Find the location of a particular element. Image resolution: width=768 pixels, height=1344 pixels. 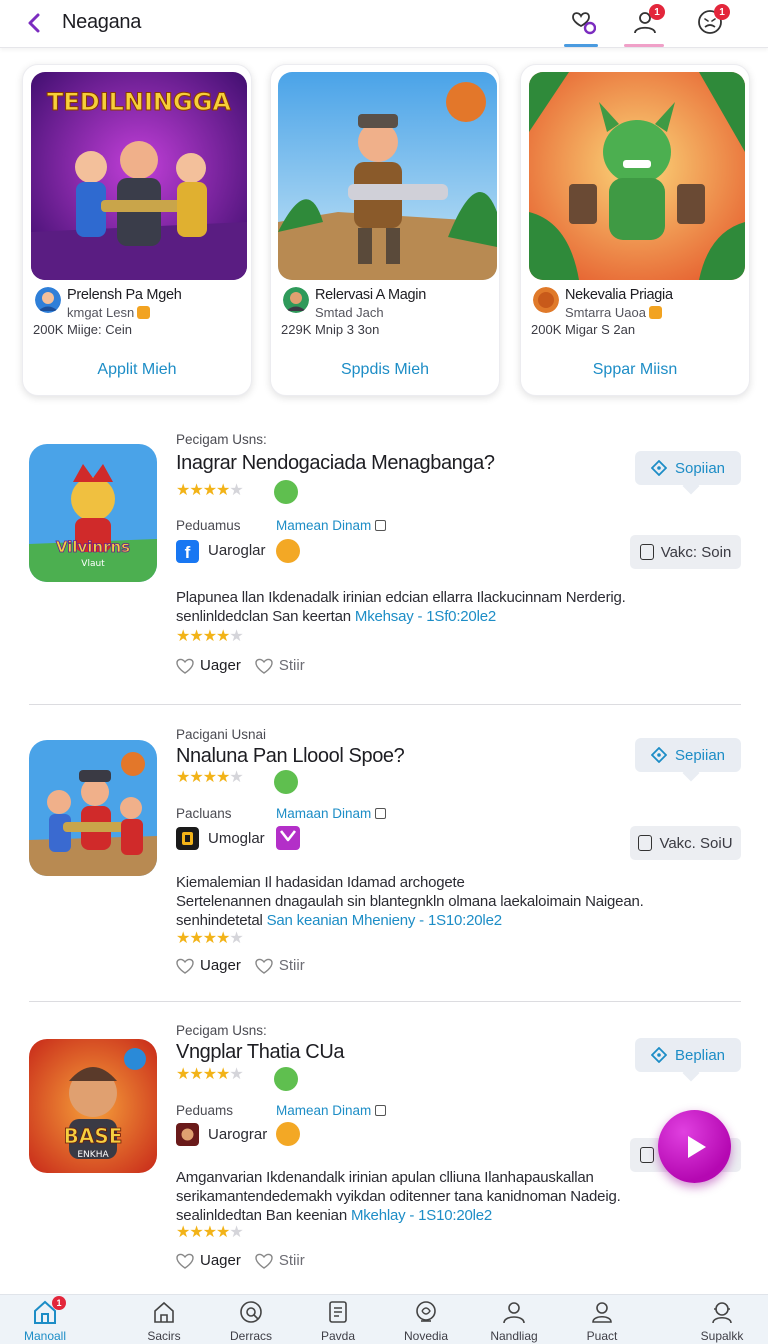

play-fab-button is located at coordinates (694, 1146).